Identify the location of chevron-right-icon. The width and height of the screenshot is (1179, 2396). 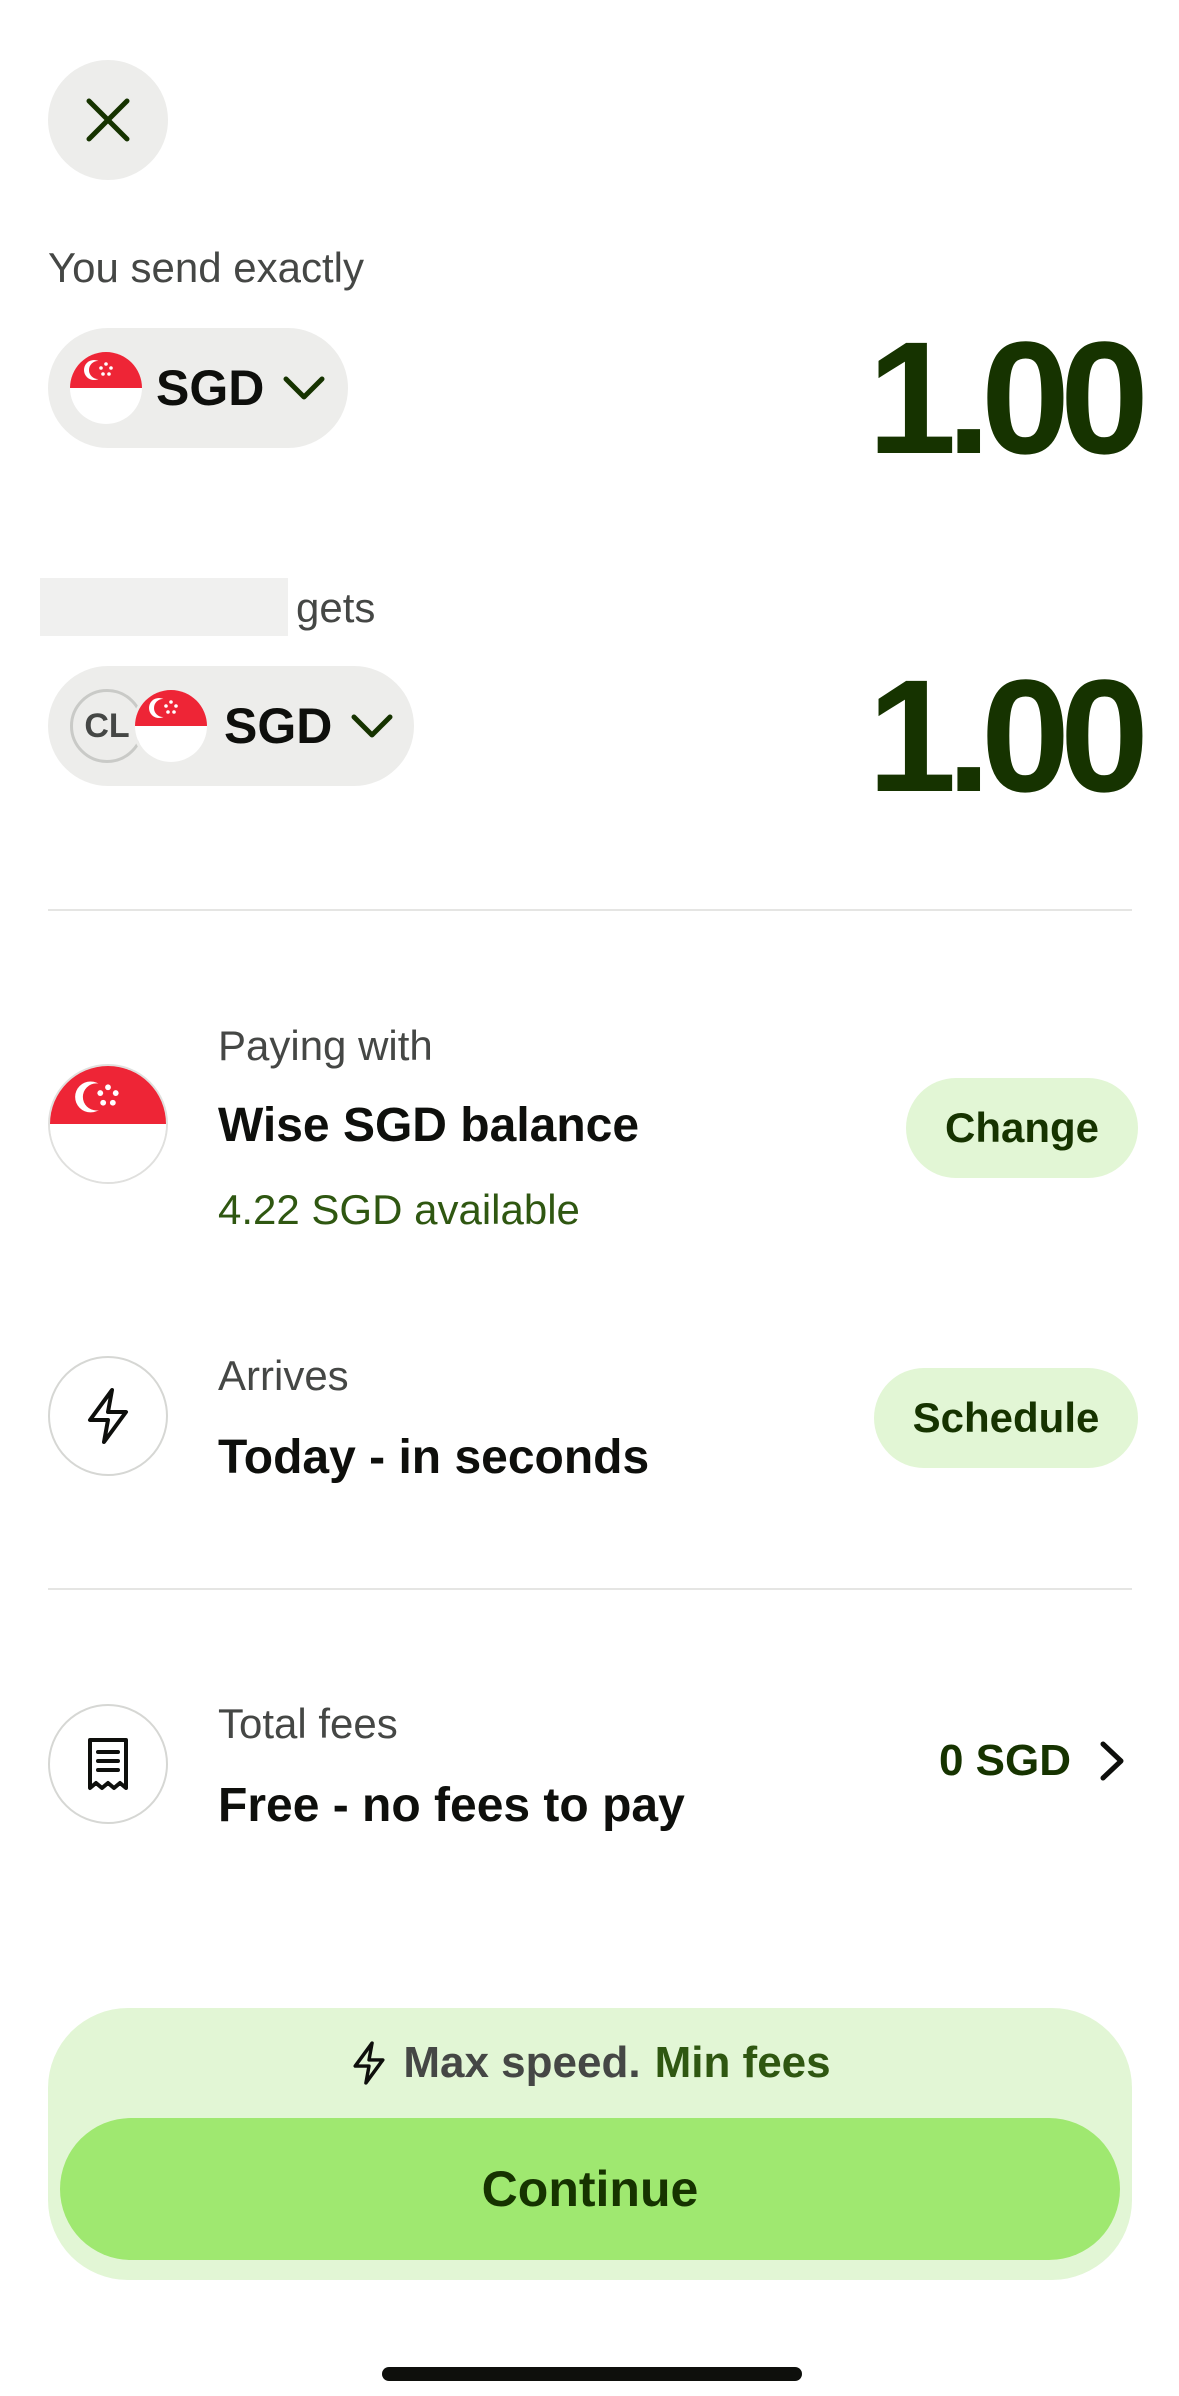
(1112, 1761).